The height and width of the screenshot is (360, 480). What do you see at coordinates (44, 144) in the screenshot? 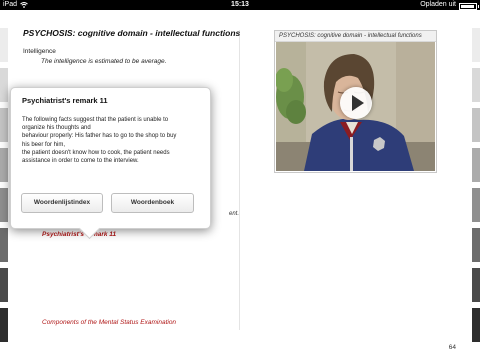
I see `popover-line: his beer for him,` at bounding box center [44, 144].